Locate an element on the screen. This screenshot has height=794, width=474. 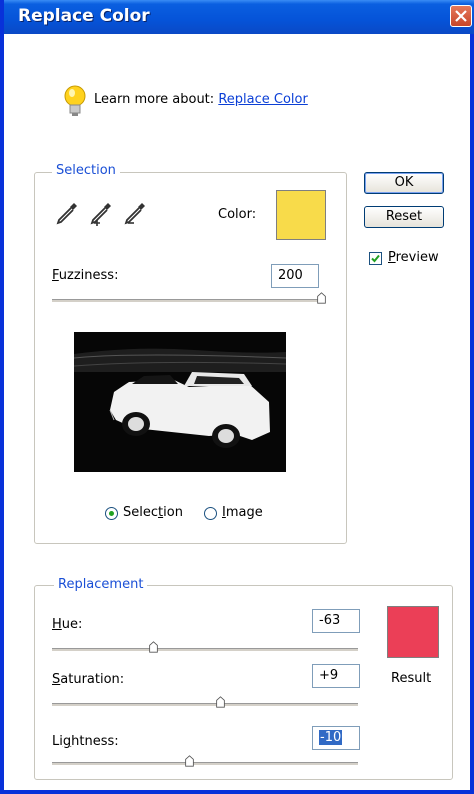
selection-radio is located at coordinates (111, 513).